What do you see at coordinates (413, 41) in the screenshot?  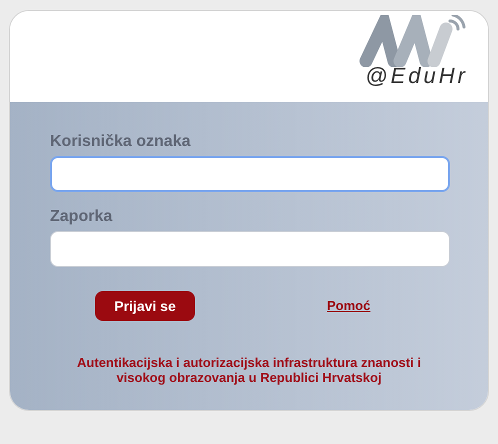 I see `logo-icon` at bounding box center [413, 41].